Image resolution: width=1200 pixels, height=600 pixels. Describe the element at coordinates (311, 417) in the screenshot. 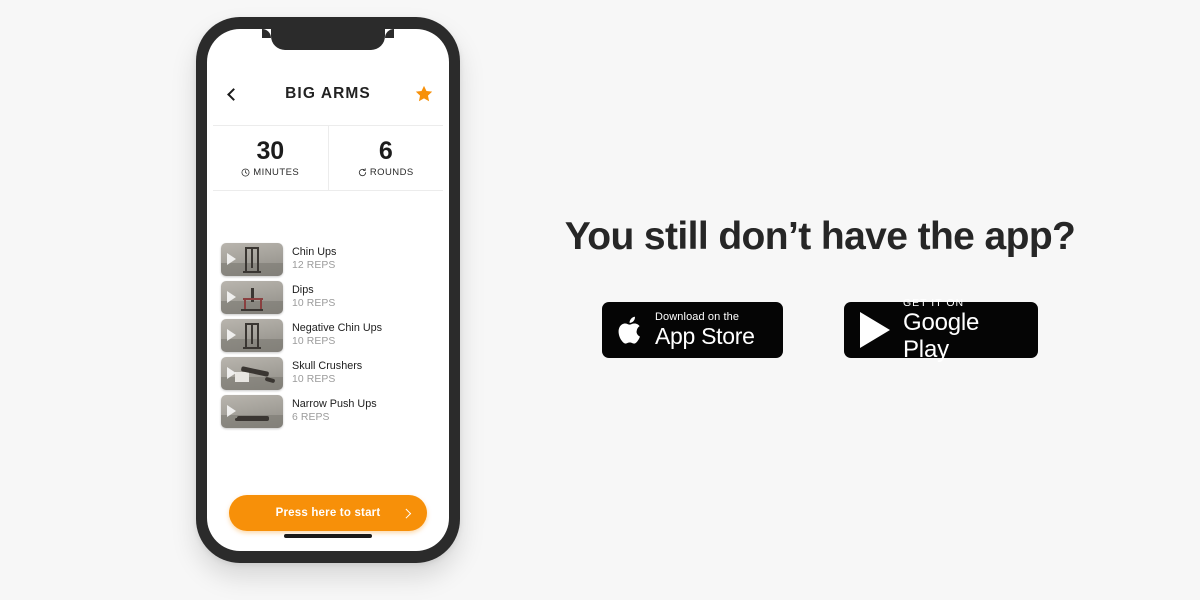

I see `exercise-reps: 6 REPS` at that location.